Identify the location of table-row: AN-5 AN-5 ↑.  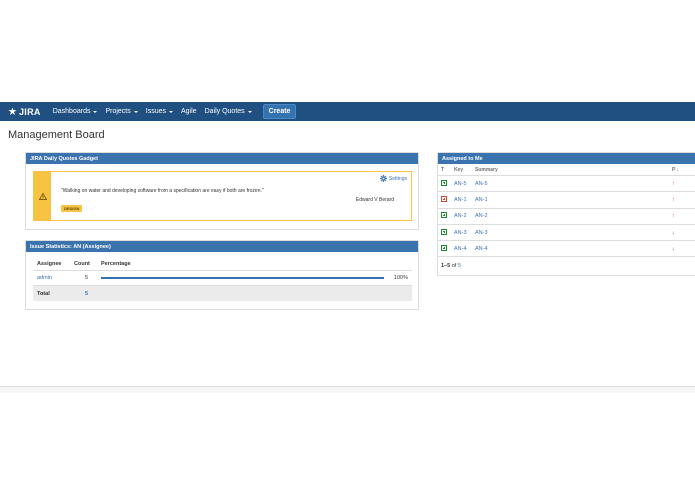
(566, 184).